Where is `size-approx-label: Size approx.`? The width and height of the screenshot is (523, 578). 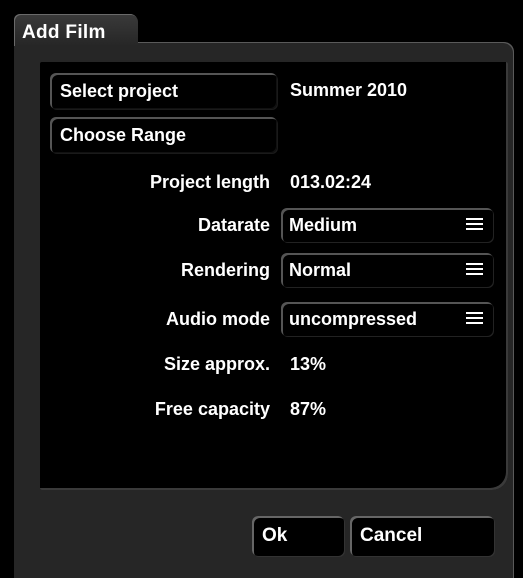
size-approx-label: Size approx. is located at coordinates (216, 364).